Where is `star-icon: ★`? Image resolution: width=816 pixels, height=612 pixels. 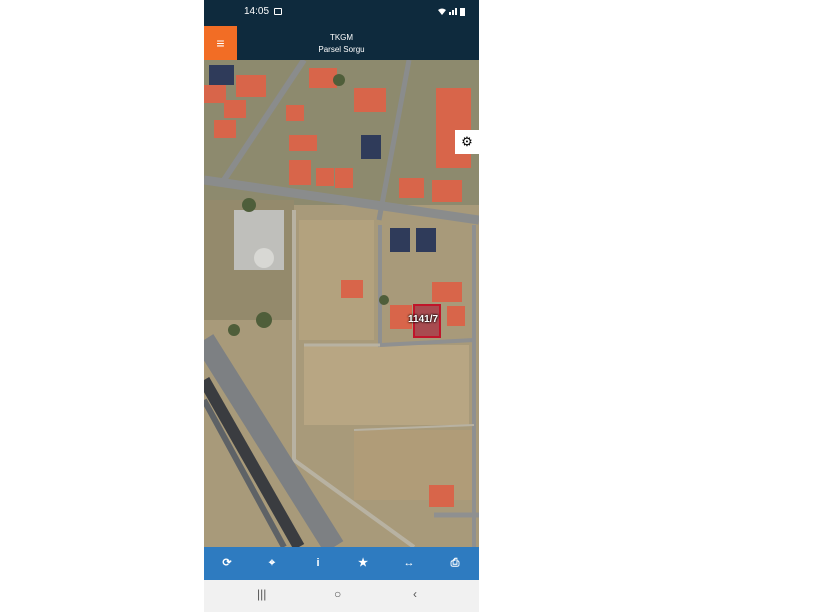 star-icon: ★ is located at coordinates (363, 563).